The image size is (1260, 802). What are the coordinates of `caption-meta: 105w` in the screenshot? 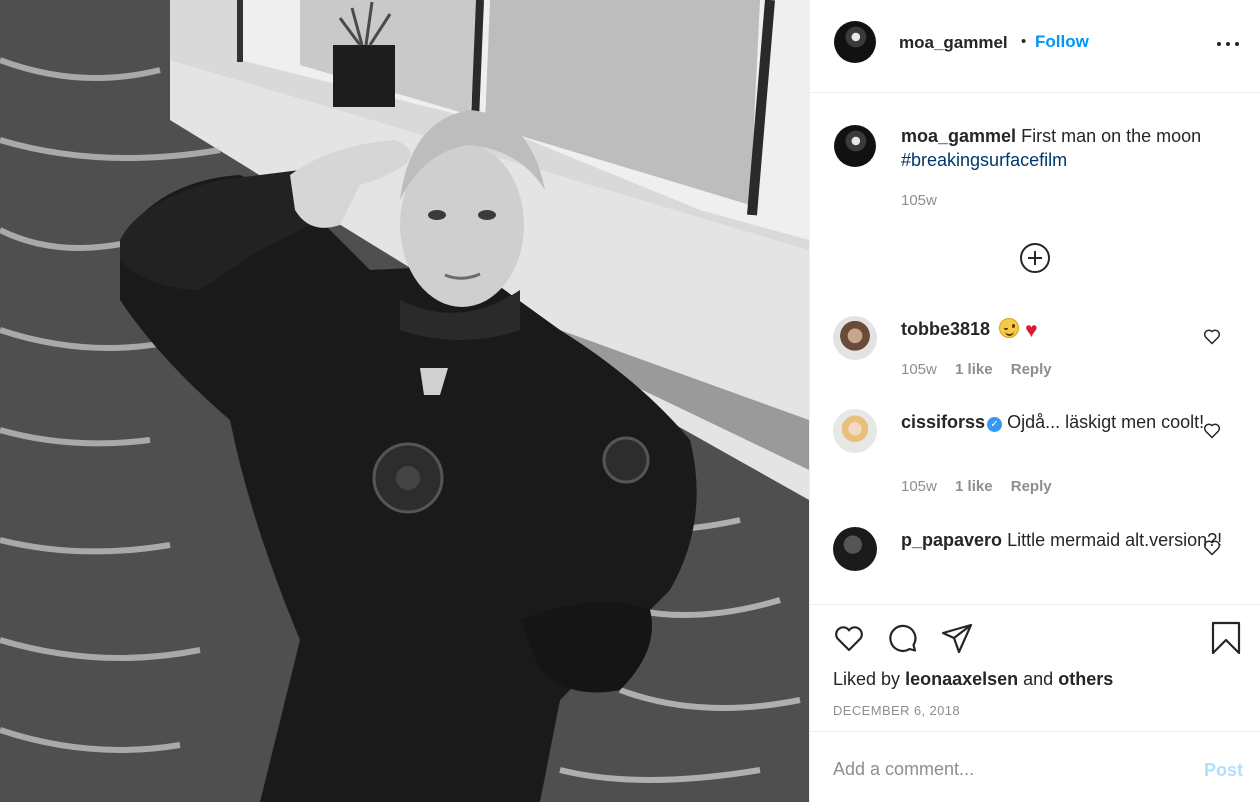 It's located at (919, 200).